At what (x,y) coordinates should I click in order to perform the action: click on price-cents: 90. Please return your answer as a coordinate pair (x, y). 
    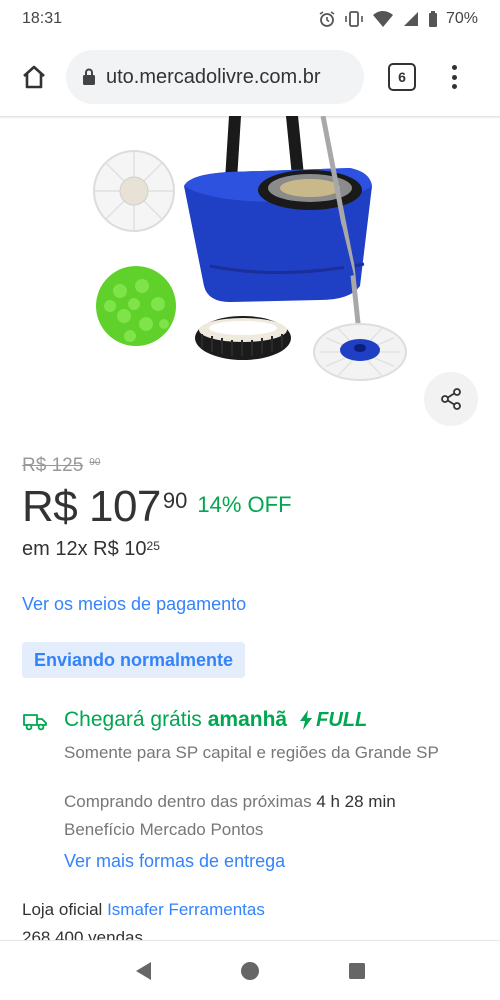
    Looking at the image, I should click on (175, 500).